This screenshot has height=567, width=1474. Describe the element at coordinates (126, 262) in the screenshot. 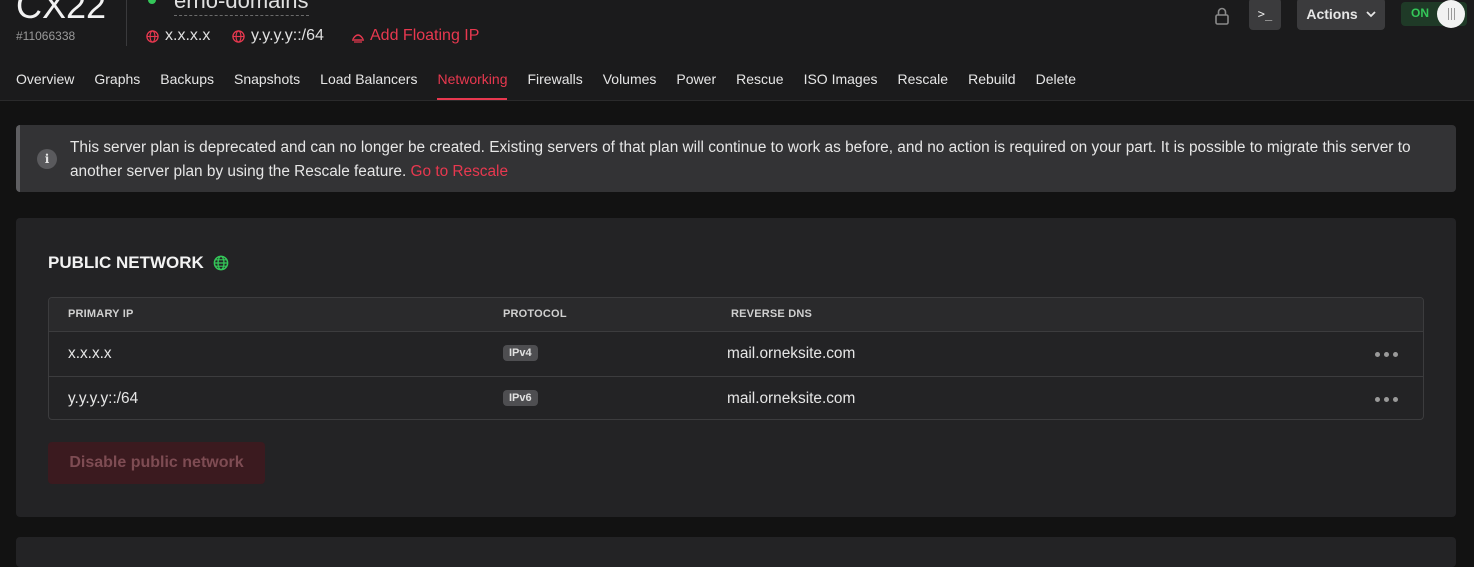

I see `public-network-title-text: PUBLIC NETWORK` at that location.